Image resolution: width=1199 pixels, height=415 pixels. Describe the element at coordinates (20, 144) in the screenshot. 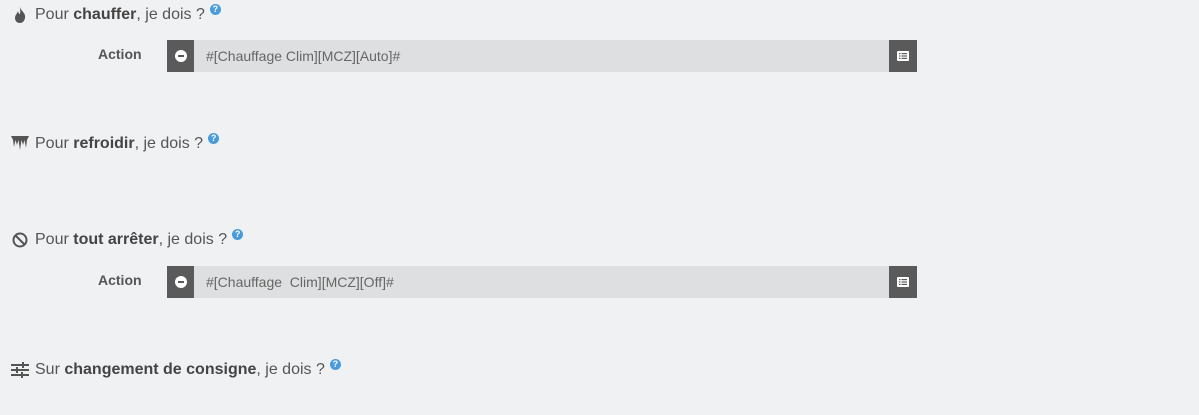

I see `icicles-icon` at that location.